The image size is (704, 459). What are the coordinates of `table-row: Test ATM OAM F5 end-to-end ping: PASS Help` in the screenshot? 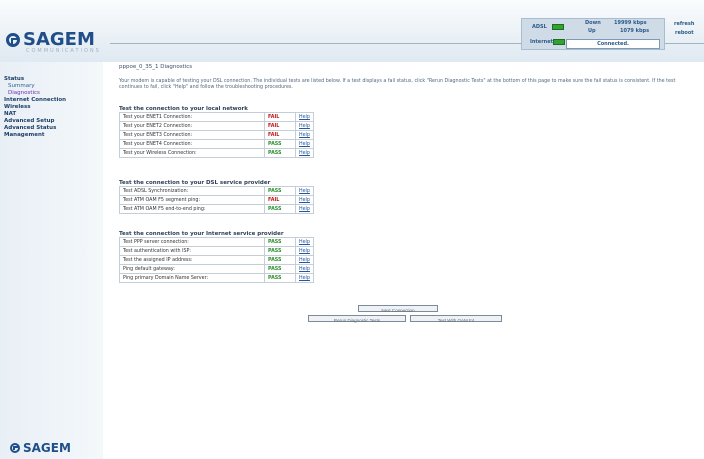 It's located at (216, 209).